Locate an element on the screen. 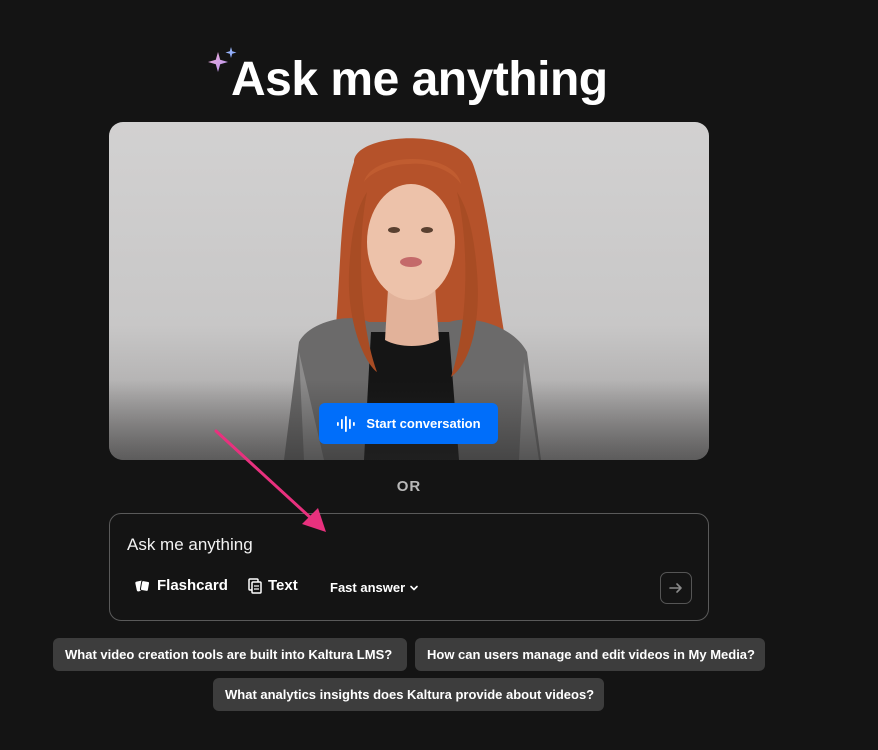  flashcard-button: Flashcard is located at coordinates (181, 585).